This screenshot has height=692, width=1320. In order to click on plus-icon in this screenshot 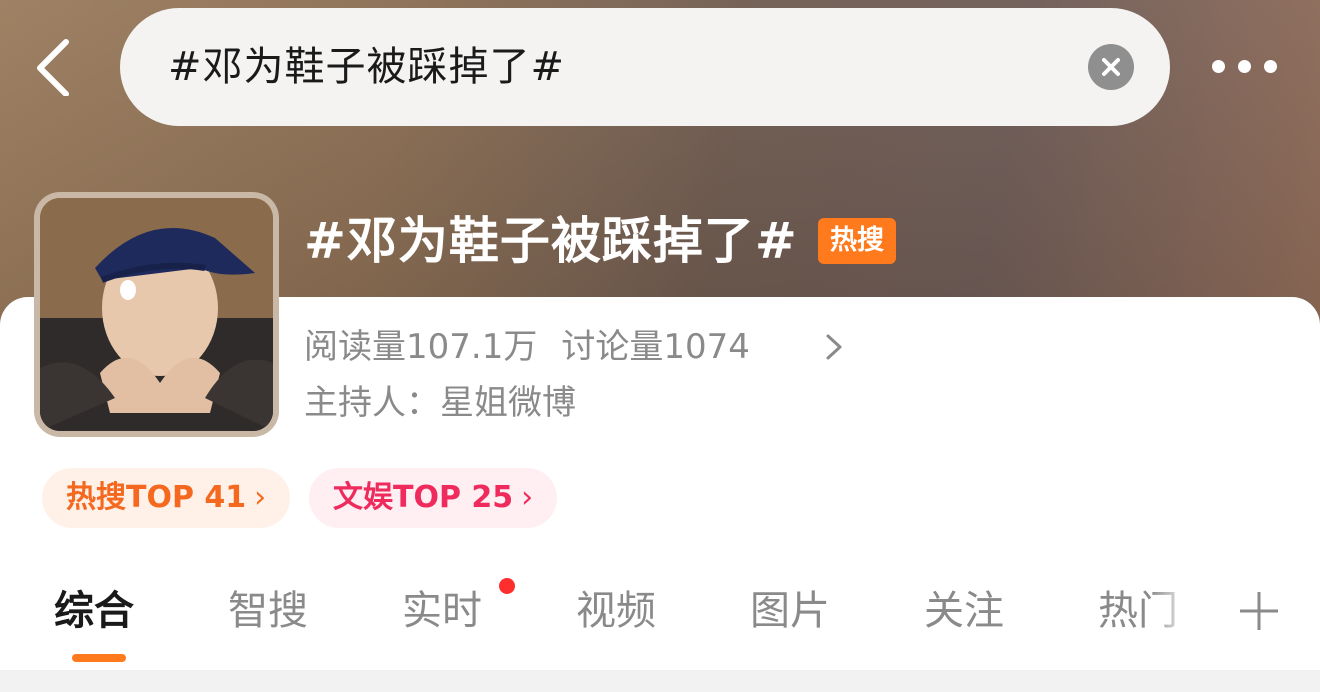, I will do `click(1259, 611)`.